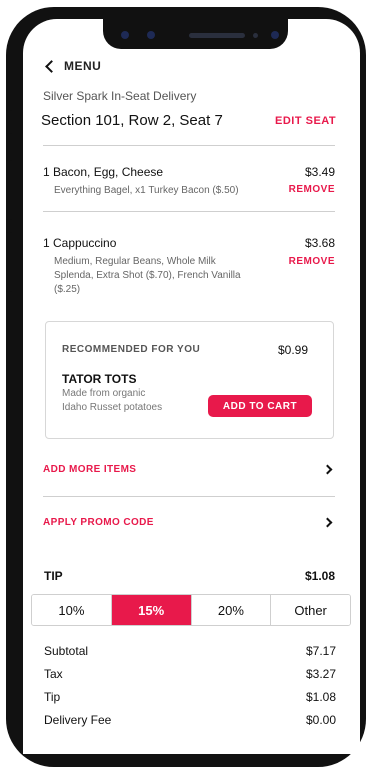 This screenshot has width=371, height=767. Describe the element at coordinates (190, 697) in the screenshot. I see `summary-row-tip: Tip $1.08` at that location.